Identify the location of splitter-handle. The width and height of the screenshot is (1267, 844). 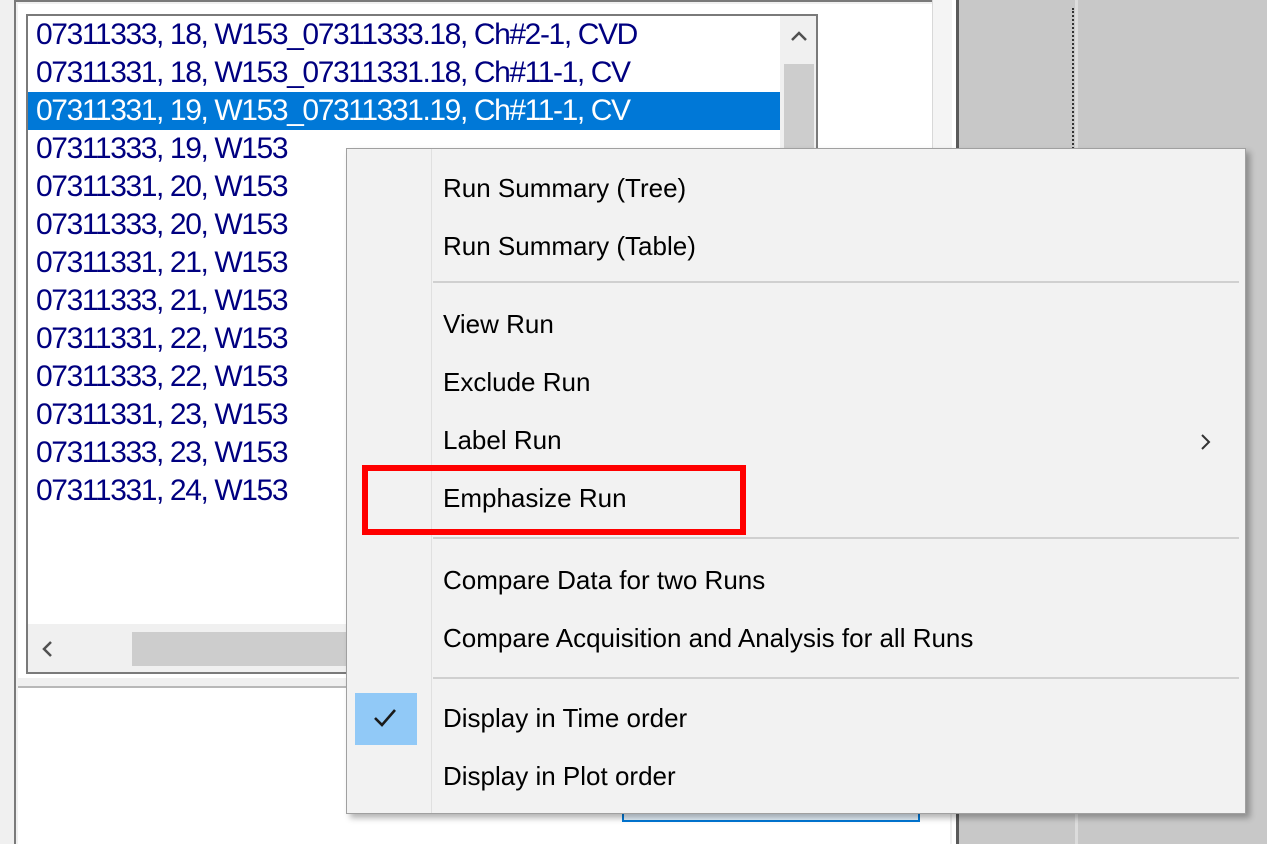
(1073, 88).